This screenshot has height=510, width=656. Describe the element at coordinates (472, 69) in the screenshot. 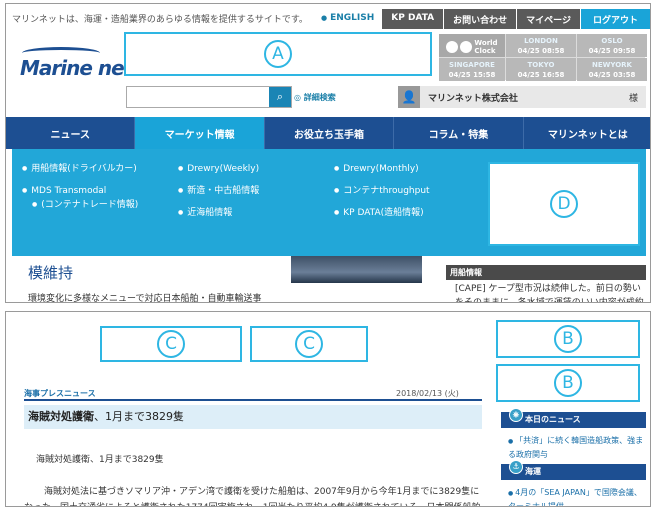

I see `clock-singapore: SINGAPORE 04/25 15:58` at that location.